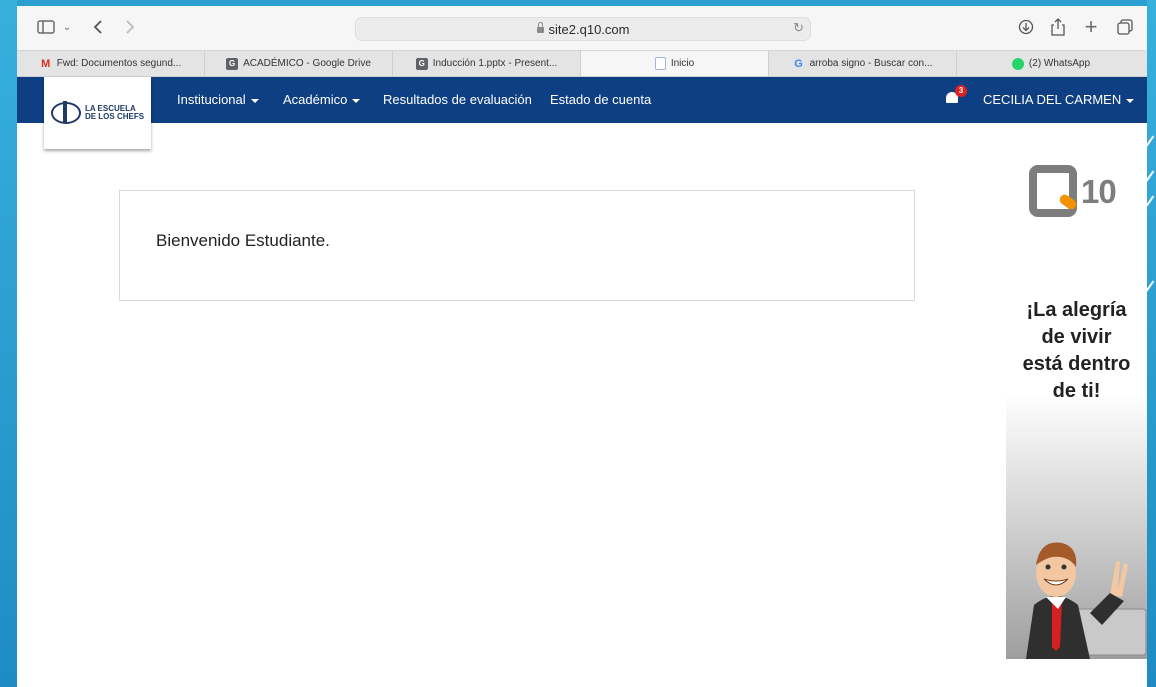 The image size is (1156, 687). I want to click on logo-line2: DE LOS CHEFS, so click(114, 116).